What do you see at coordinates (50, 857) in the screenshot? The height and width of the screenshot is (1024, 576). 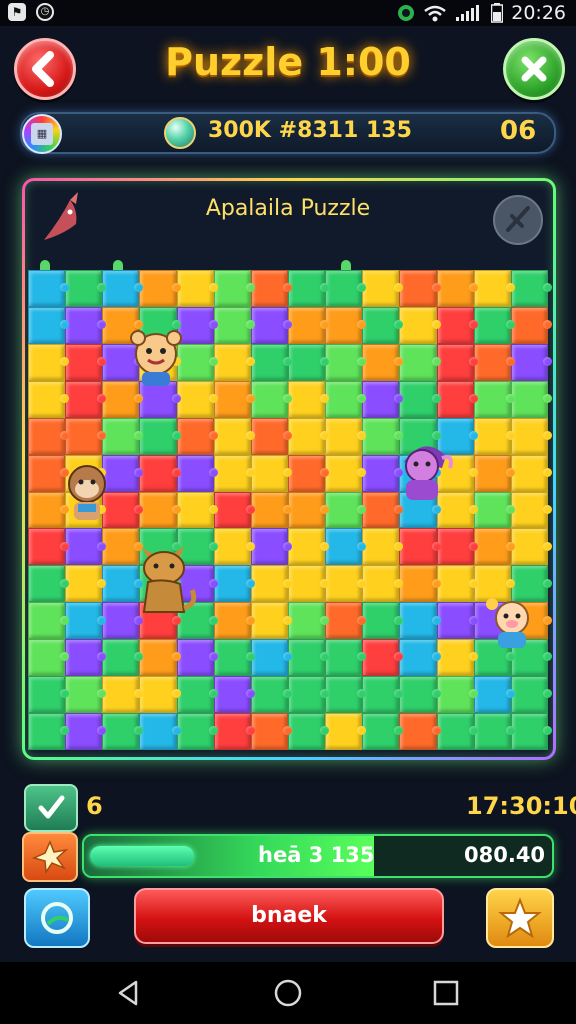 I see `boost-button` at bounding box center [50, 857].